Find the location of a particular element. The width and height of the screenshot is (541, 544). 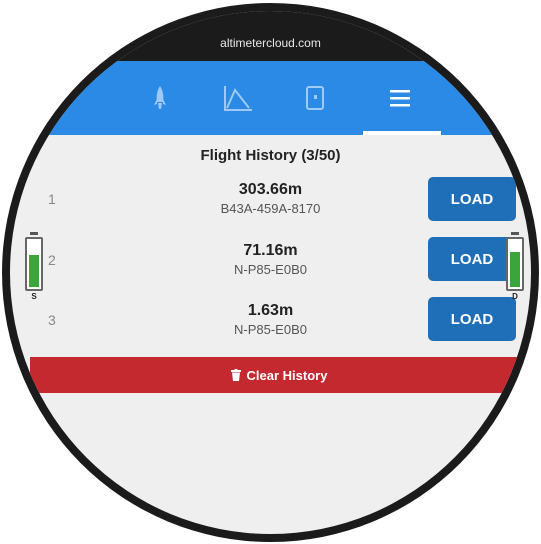

battery-indicator-left: S is located at coordinates (34, 268).